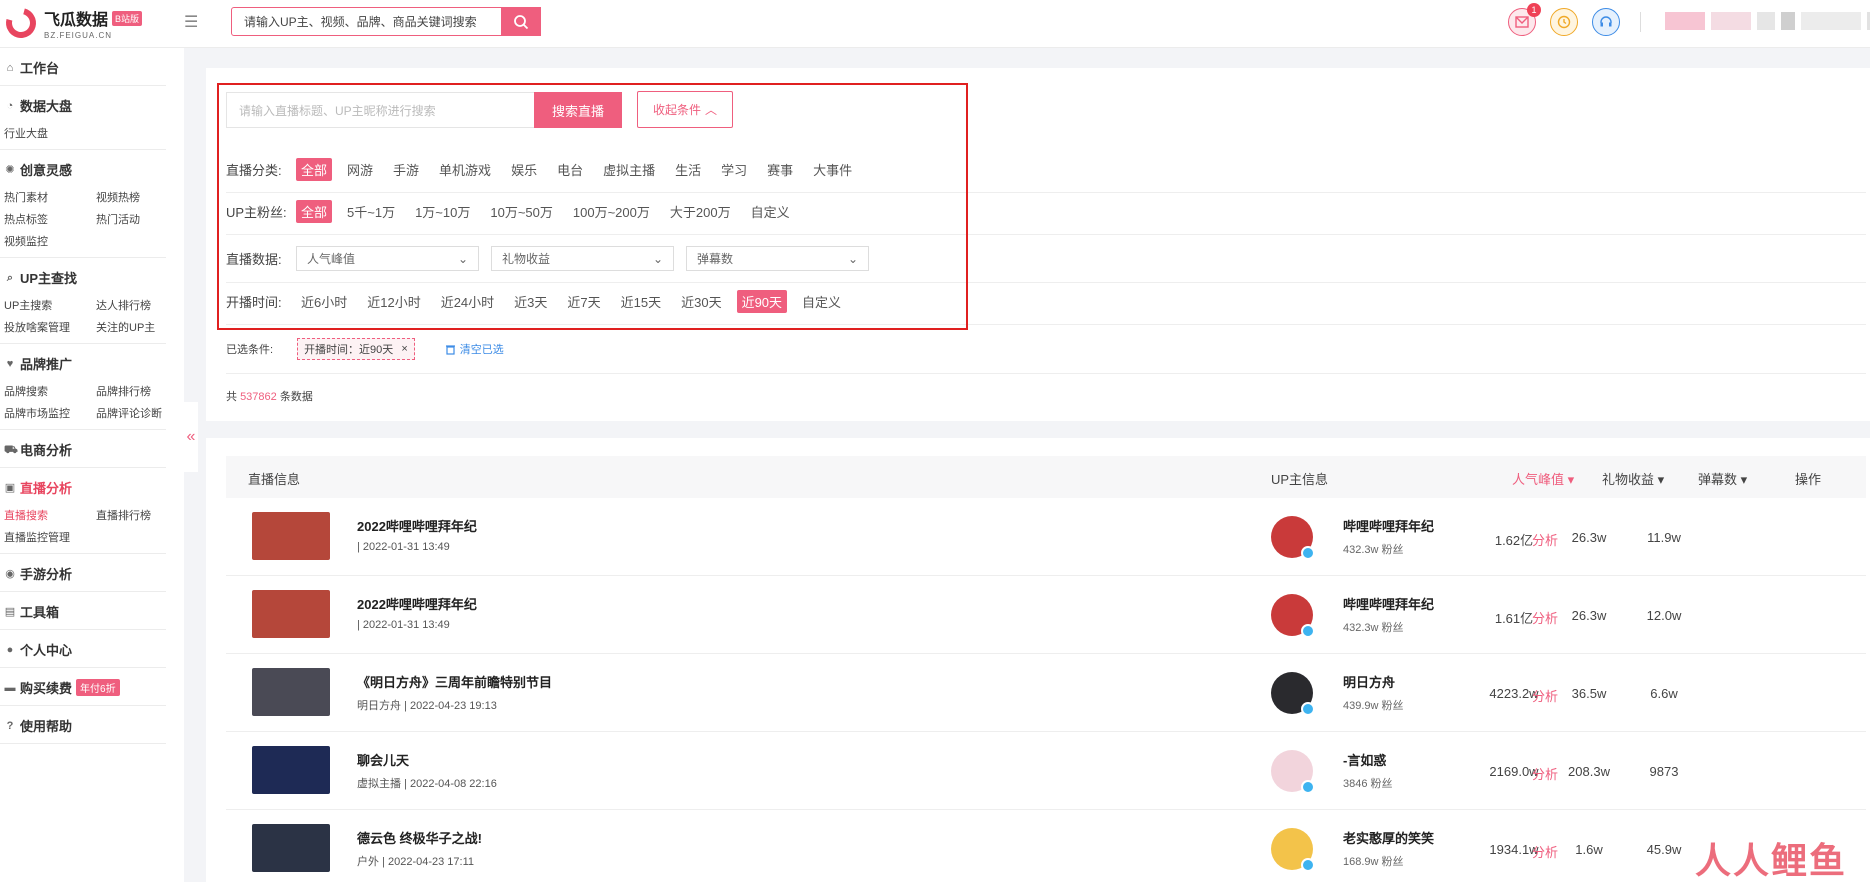 This screenshot has height=882, width=1870. What do you see at coordinates (700, 211) in the screenshot?
I see `fans-filter-option: 大于200万` at bounding box center [700, 211].